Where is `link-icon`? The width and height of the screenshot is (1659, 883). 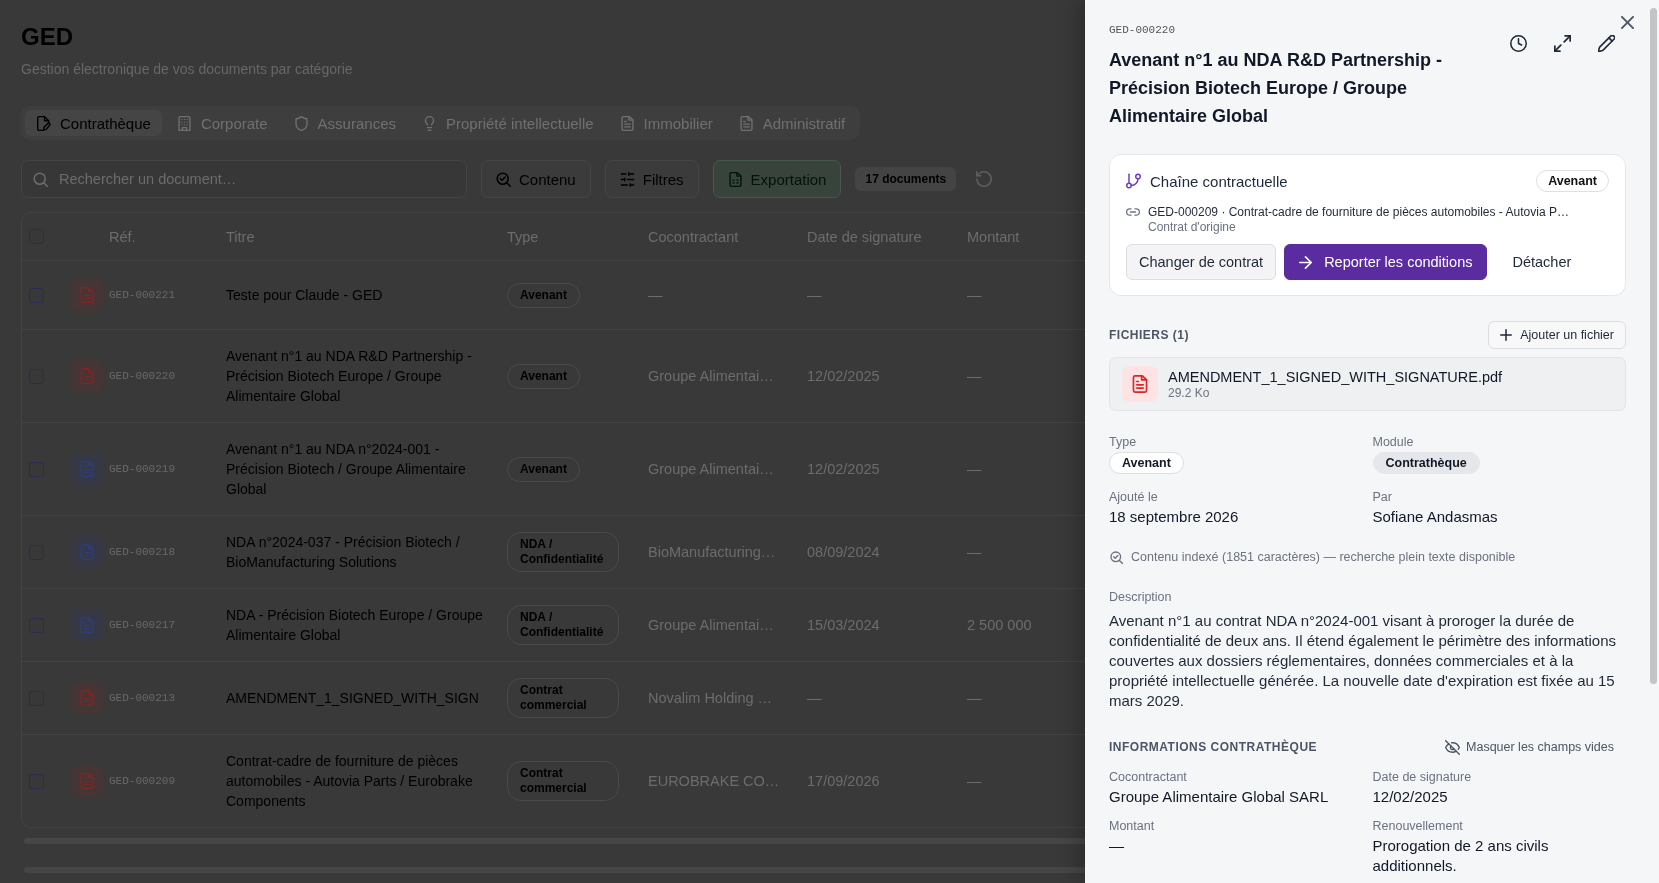 link-icon is located at coordinates (1133, 212).